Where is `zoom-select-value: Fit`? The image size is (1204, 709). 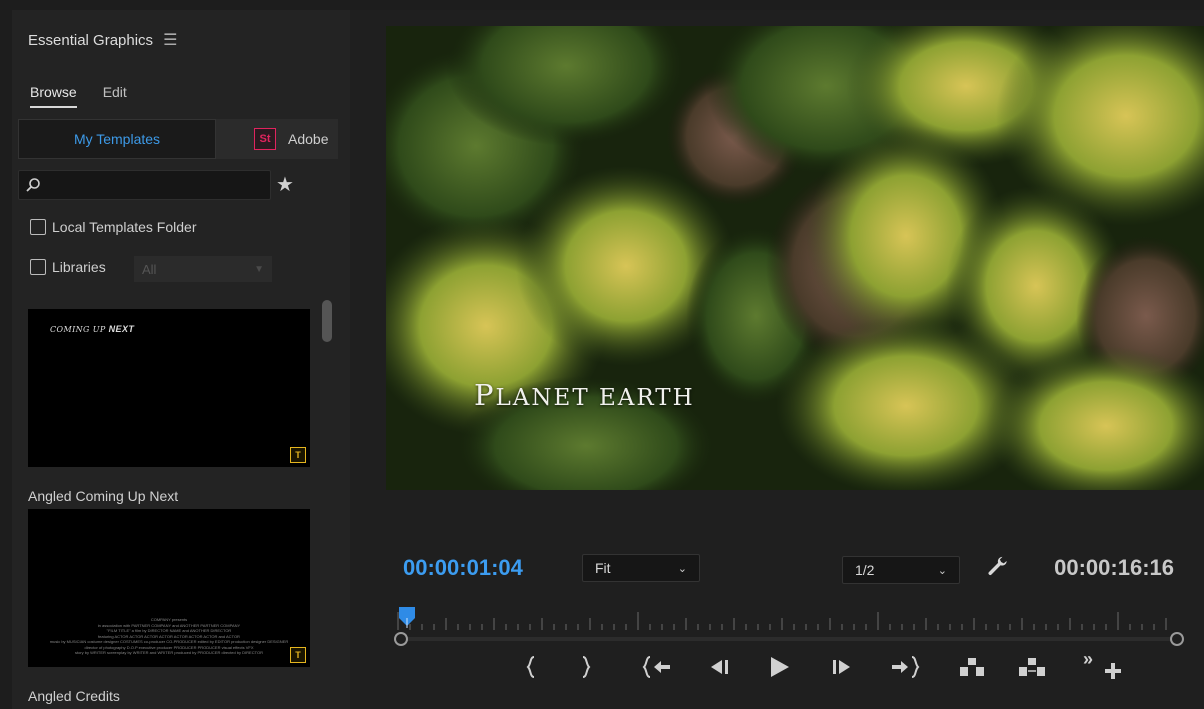 zoom-select-value: Fit is located at coordinates (603, 568).